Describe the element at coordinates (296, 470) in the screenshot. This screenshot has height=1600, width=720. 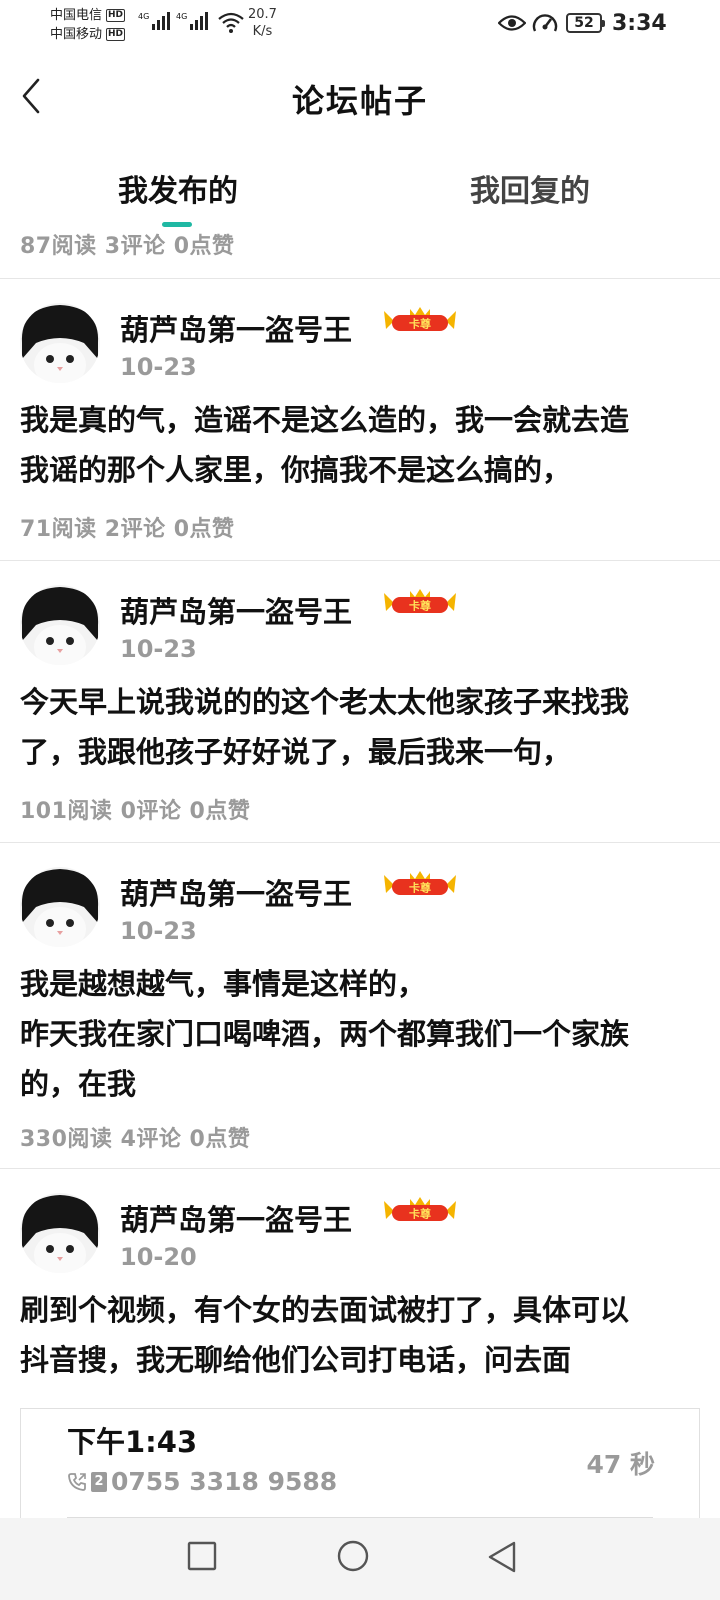
I see `post-line: 我谣的那个人家里，你搞我不是这么搞的，` at that location.